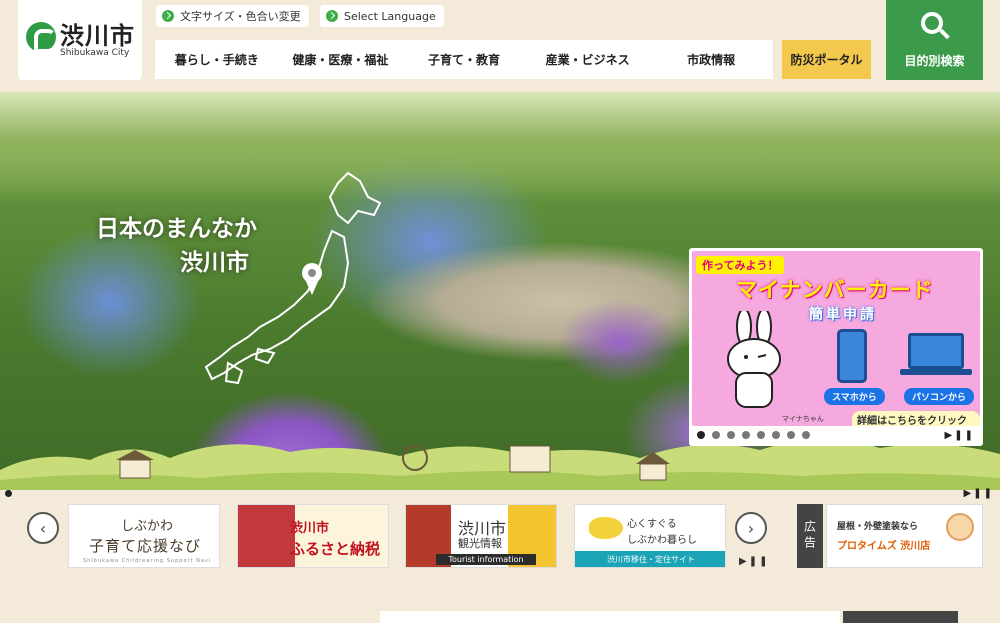 Image resolution: width=1000 pixels, height=623 pixels. Describe the element at coordinates (751, 528) in the screenshot. I see `banner-next-button: ›` at that location.